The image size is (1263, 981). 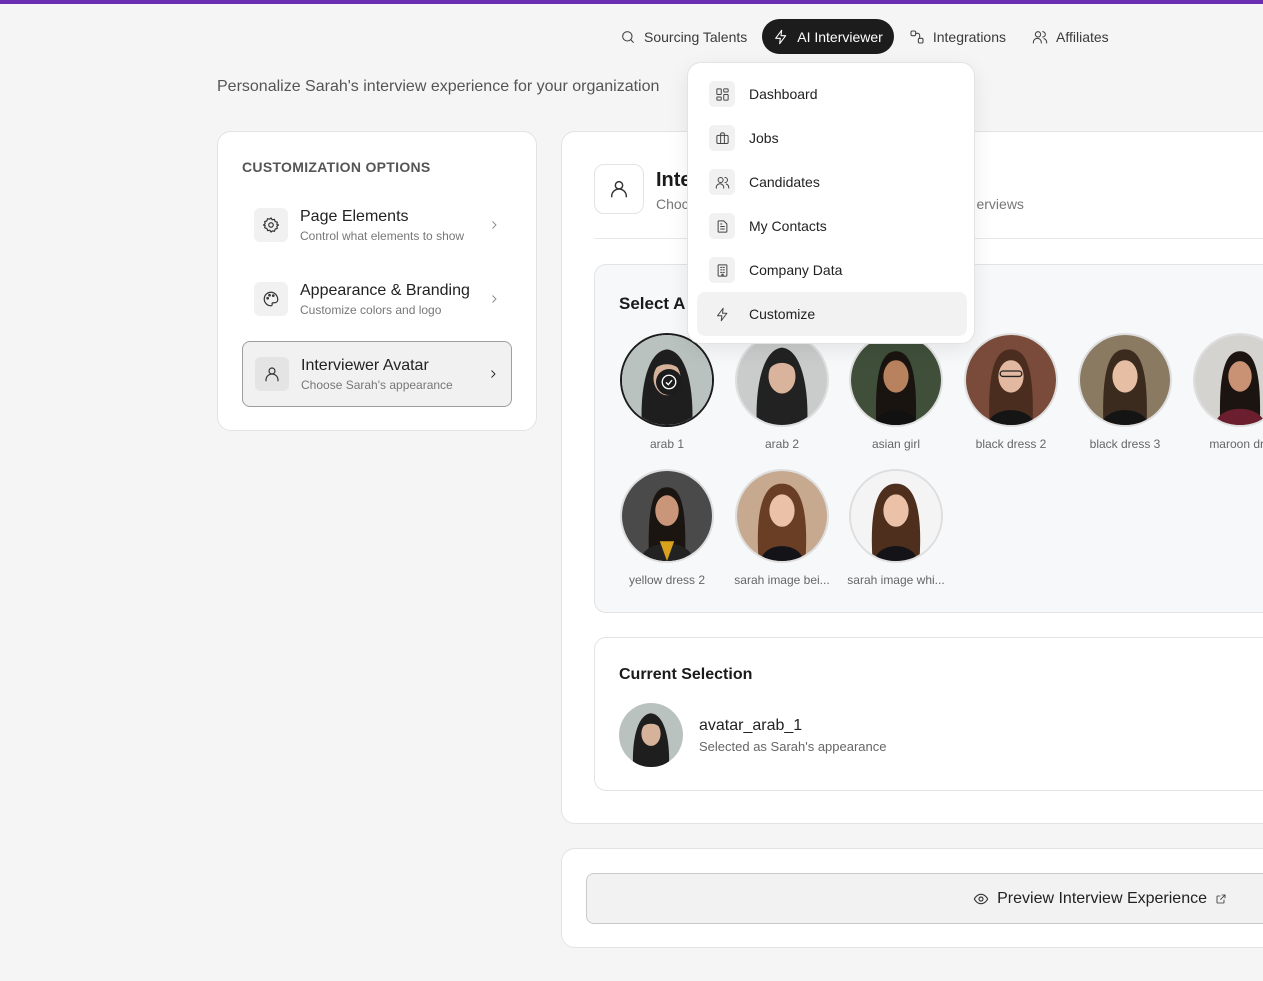 I want to click on avatar-option-black-dress-2: black dress 2, so click(x=1011, y=392).